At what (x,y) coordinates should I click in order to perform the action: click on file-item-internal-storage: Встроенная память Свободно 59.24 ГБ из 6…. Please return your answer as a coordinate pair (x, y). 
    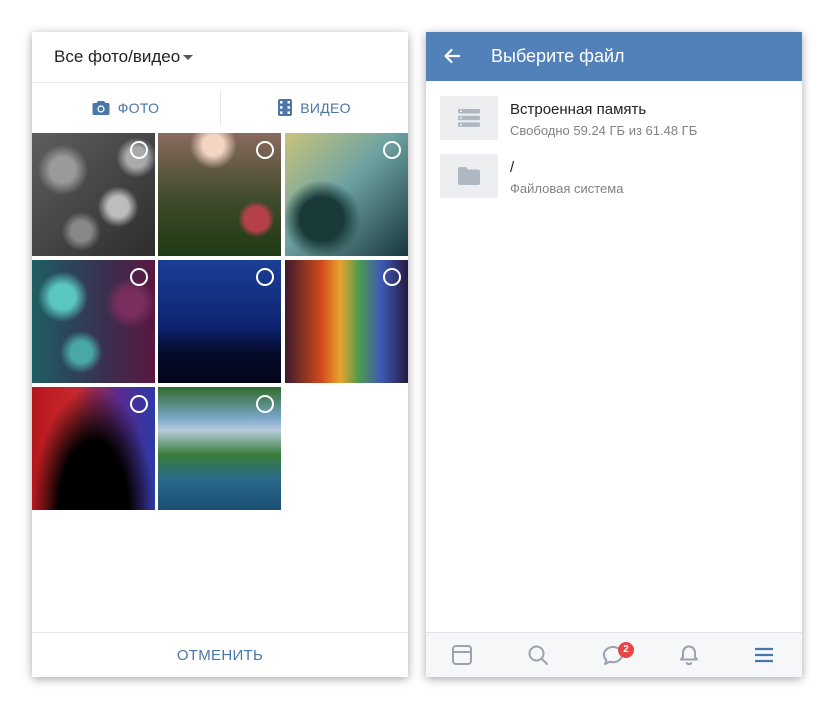
    Looking at the image, I should click on (615, 119).